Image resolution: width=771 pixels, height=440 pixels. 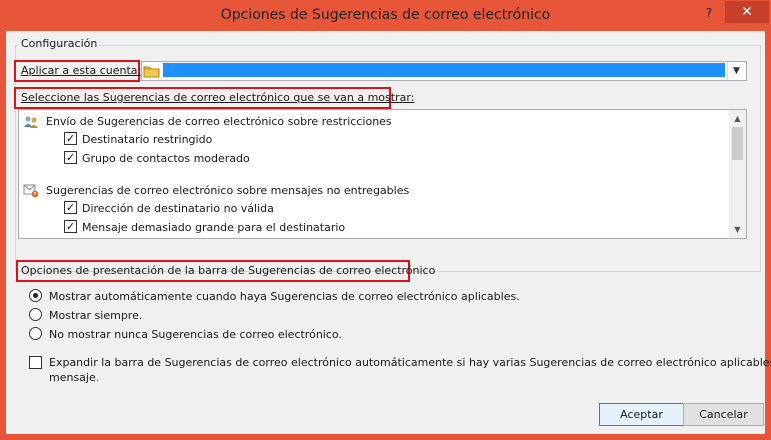 I want to click on scroll-thumb, so click(x=737, y=143).